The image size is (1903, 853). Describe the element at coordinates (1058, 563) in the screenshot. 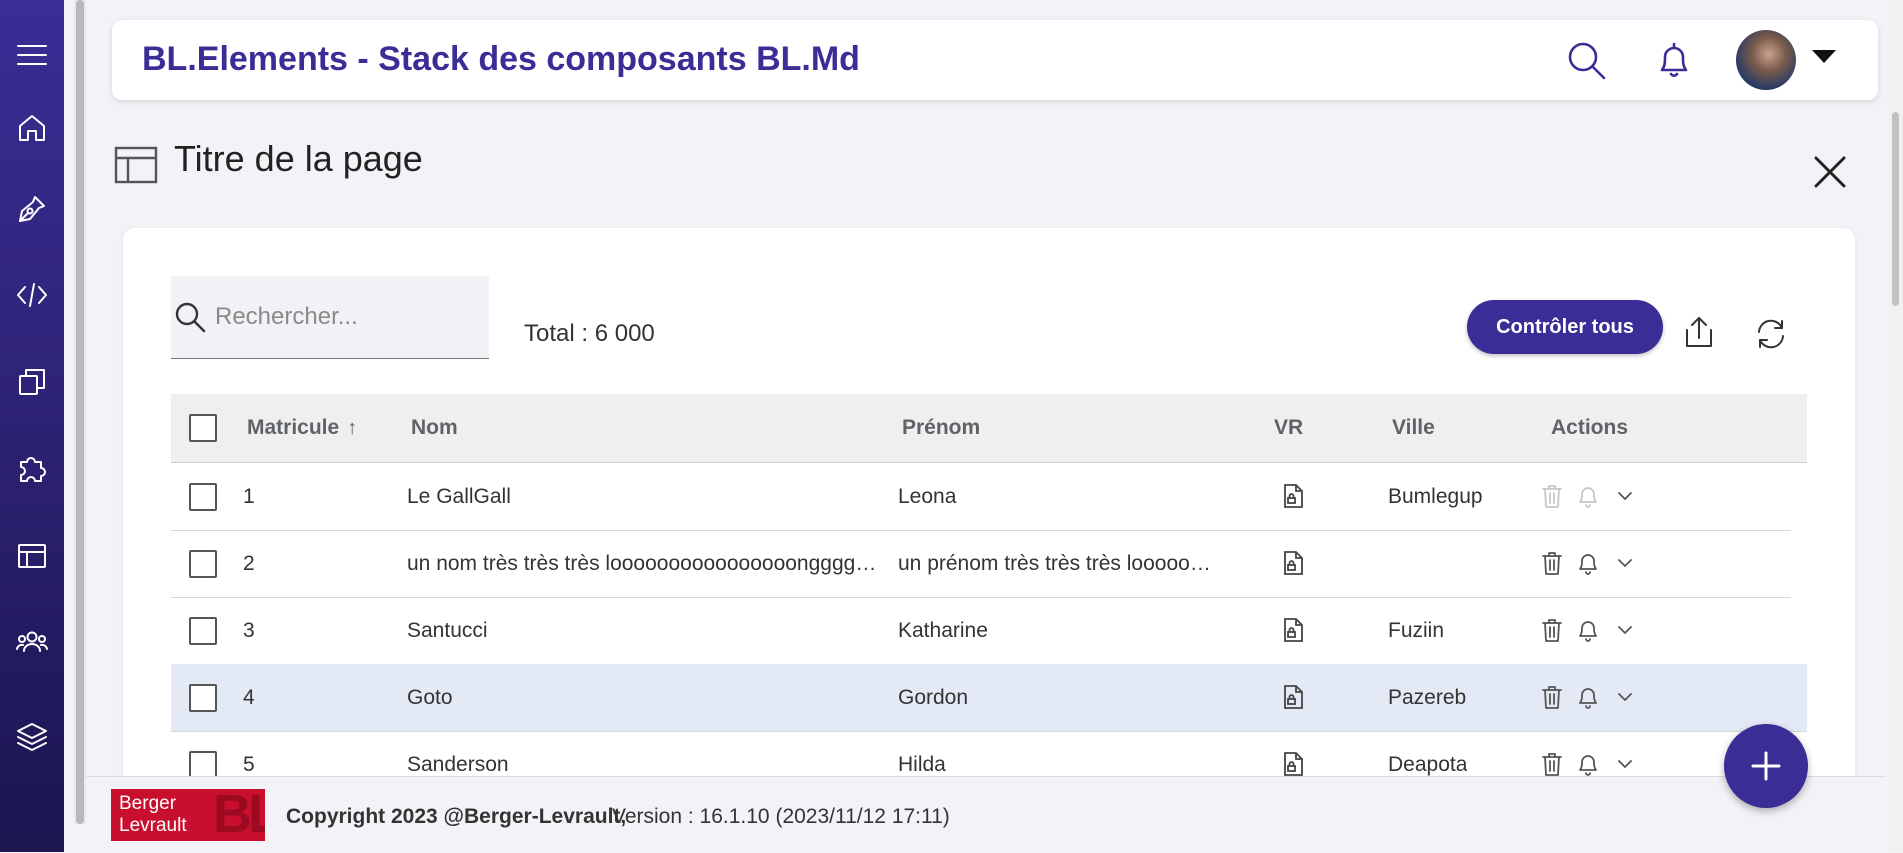

I see `cell-prenom: un prénom très très très looooooooooong` at that location.